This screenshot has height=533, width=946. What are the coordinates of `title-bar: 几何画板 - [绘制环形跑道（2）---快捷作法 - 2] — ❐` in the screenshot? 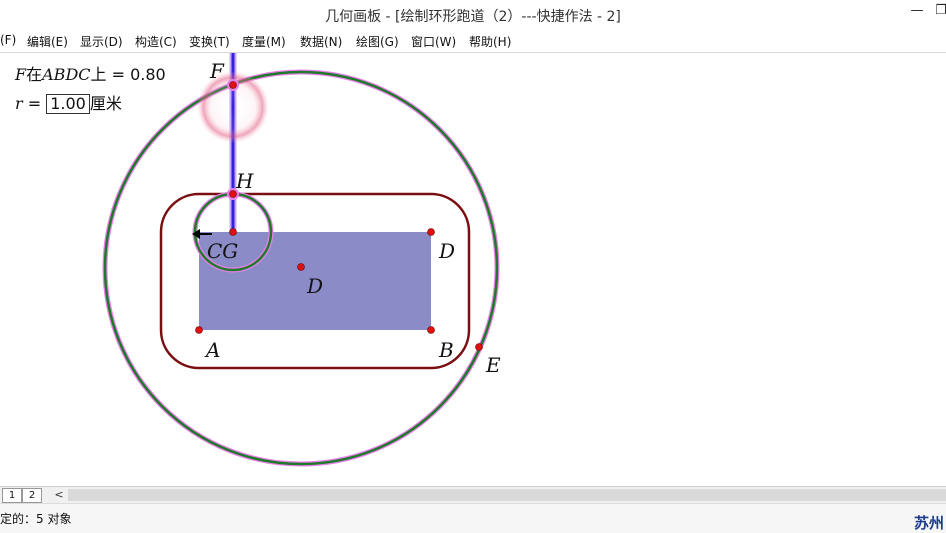 It's located at (473, 15).